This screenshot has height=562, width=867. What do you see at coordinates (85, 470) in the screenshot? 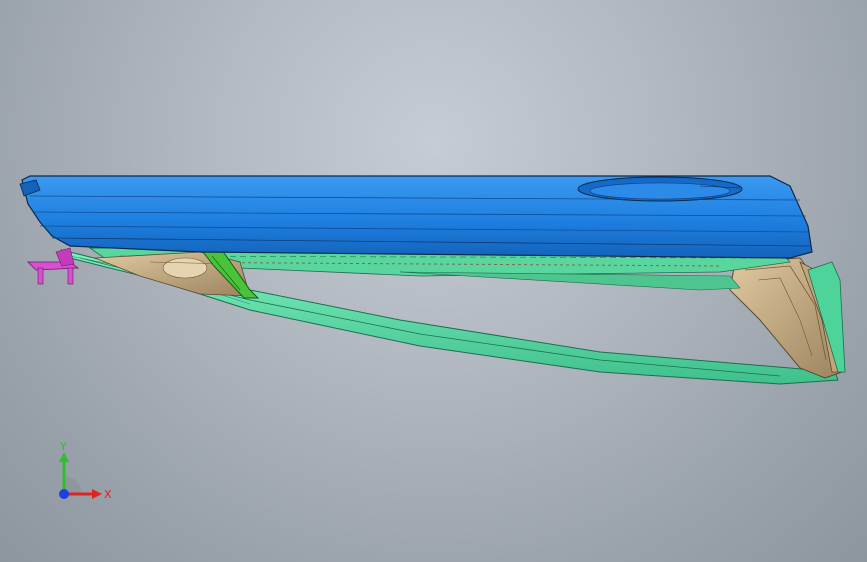
I see `coordinate-triad: Y X` at bounding box center [85, 470].